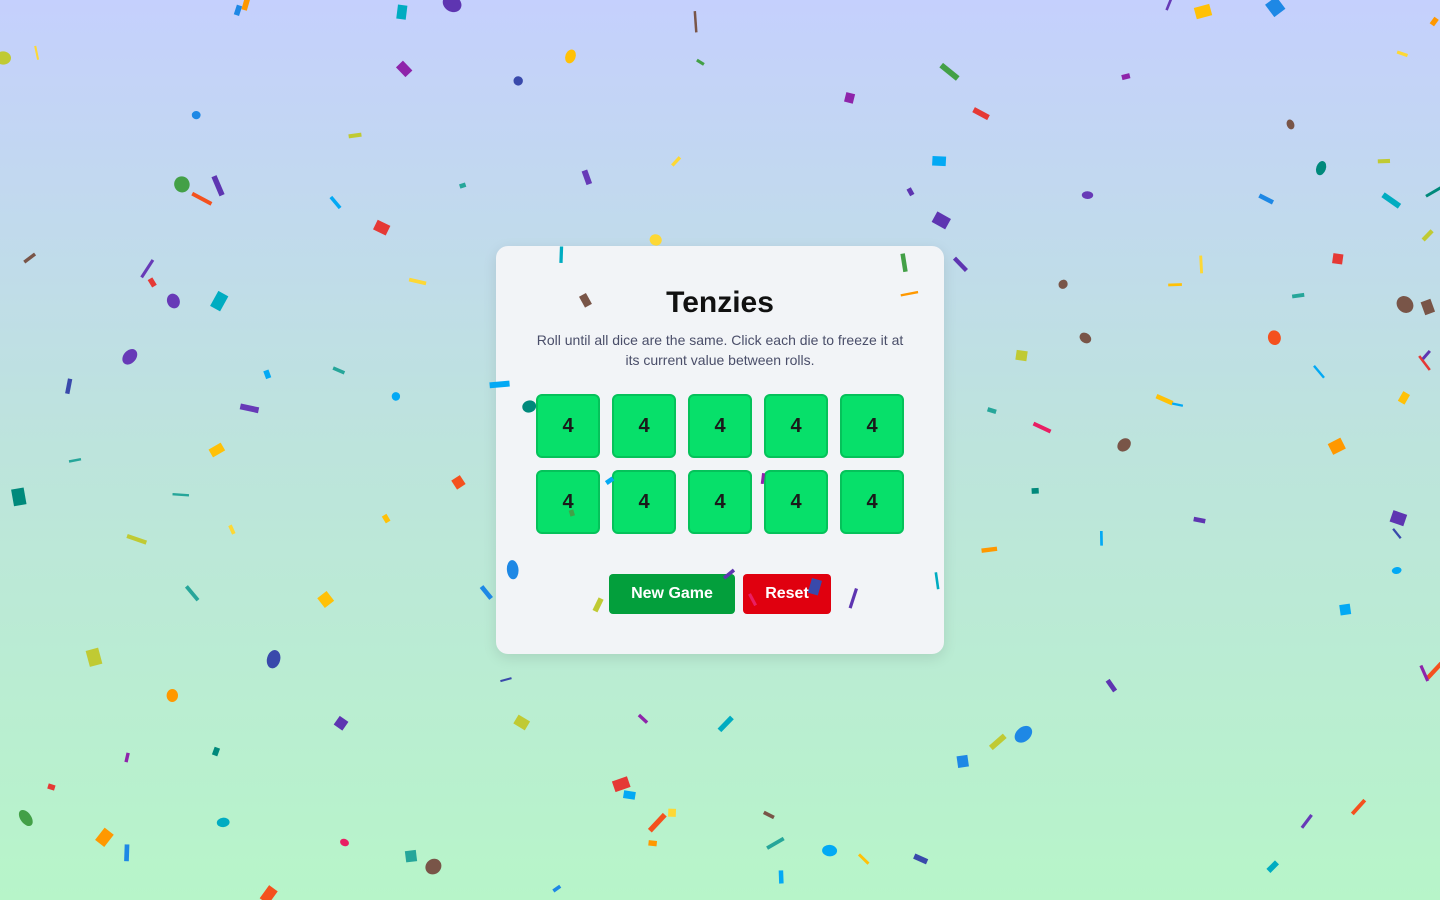 The width and height of the screenshot is (1440, 900). Describe the element at coordinates (644, 426) in the screenshot. I see `die-2: 4` at that location.